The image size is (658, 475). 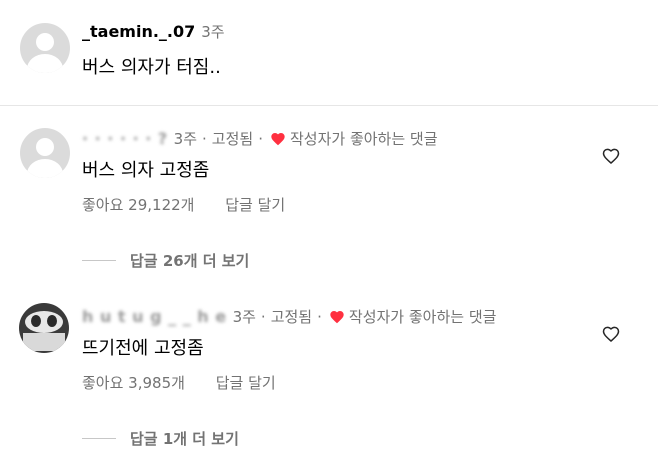 I want to click on view-replies-button: 답글 1개 더 보기, so click(x=160, y=438).